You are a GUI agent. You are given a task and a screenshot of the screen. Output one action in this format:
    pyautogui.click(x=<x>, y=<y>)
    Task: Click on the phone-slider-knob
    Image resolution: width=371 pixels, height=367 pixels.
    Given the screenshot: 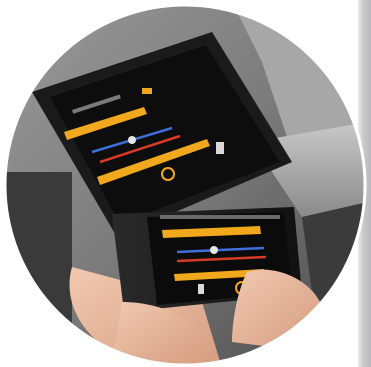 What is the action you would take?
    pyautogui.click(x=214, y=250)
    